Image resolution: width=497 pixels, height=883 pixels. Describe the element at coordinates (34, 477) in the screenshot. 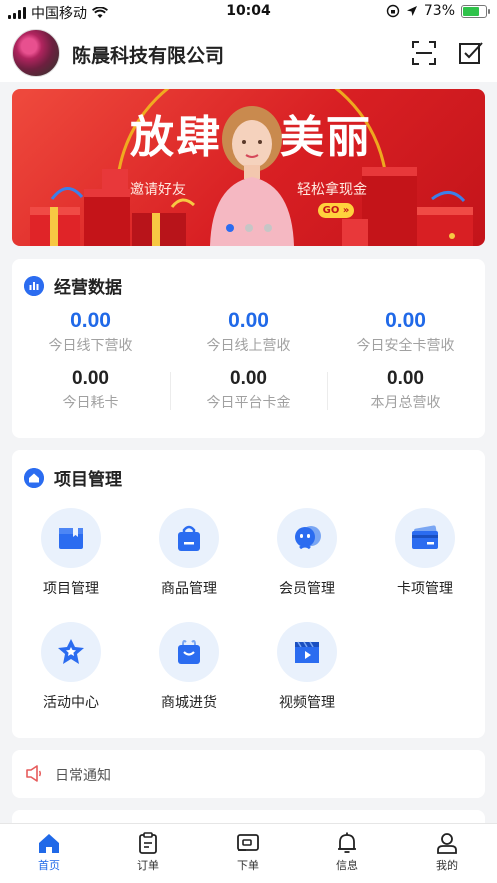

I see `home-section-icon` at that location.